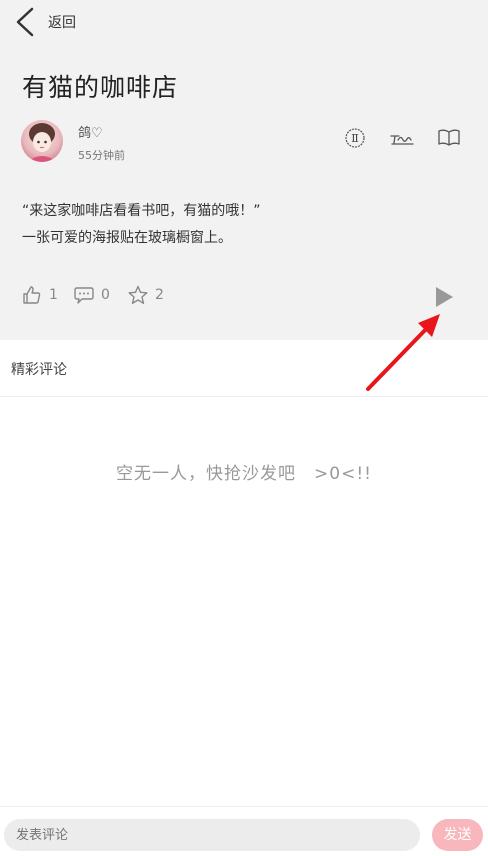  What do you see at coordinates (244, 474) in the screenshot?
I see `empty-comments-text: 空无一人，快抢沙发吧 >0<!!` at bounding box center [244, 474].